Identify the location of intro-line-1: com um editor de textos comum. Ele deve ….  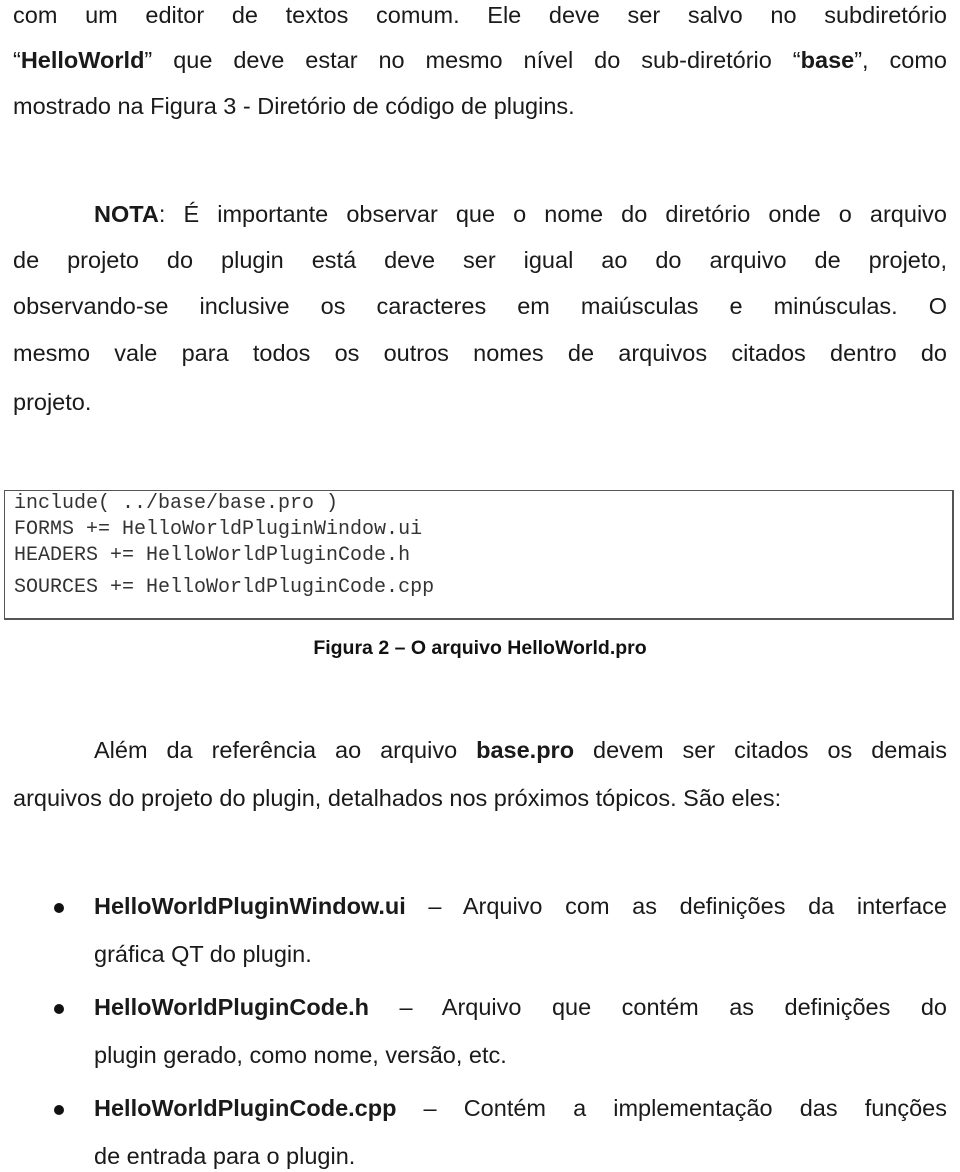
(480, 15).